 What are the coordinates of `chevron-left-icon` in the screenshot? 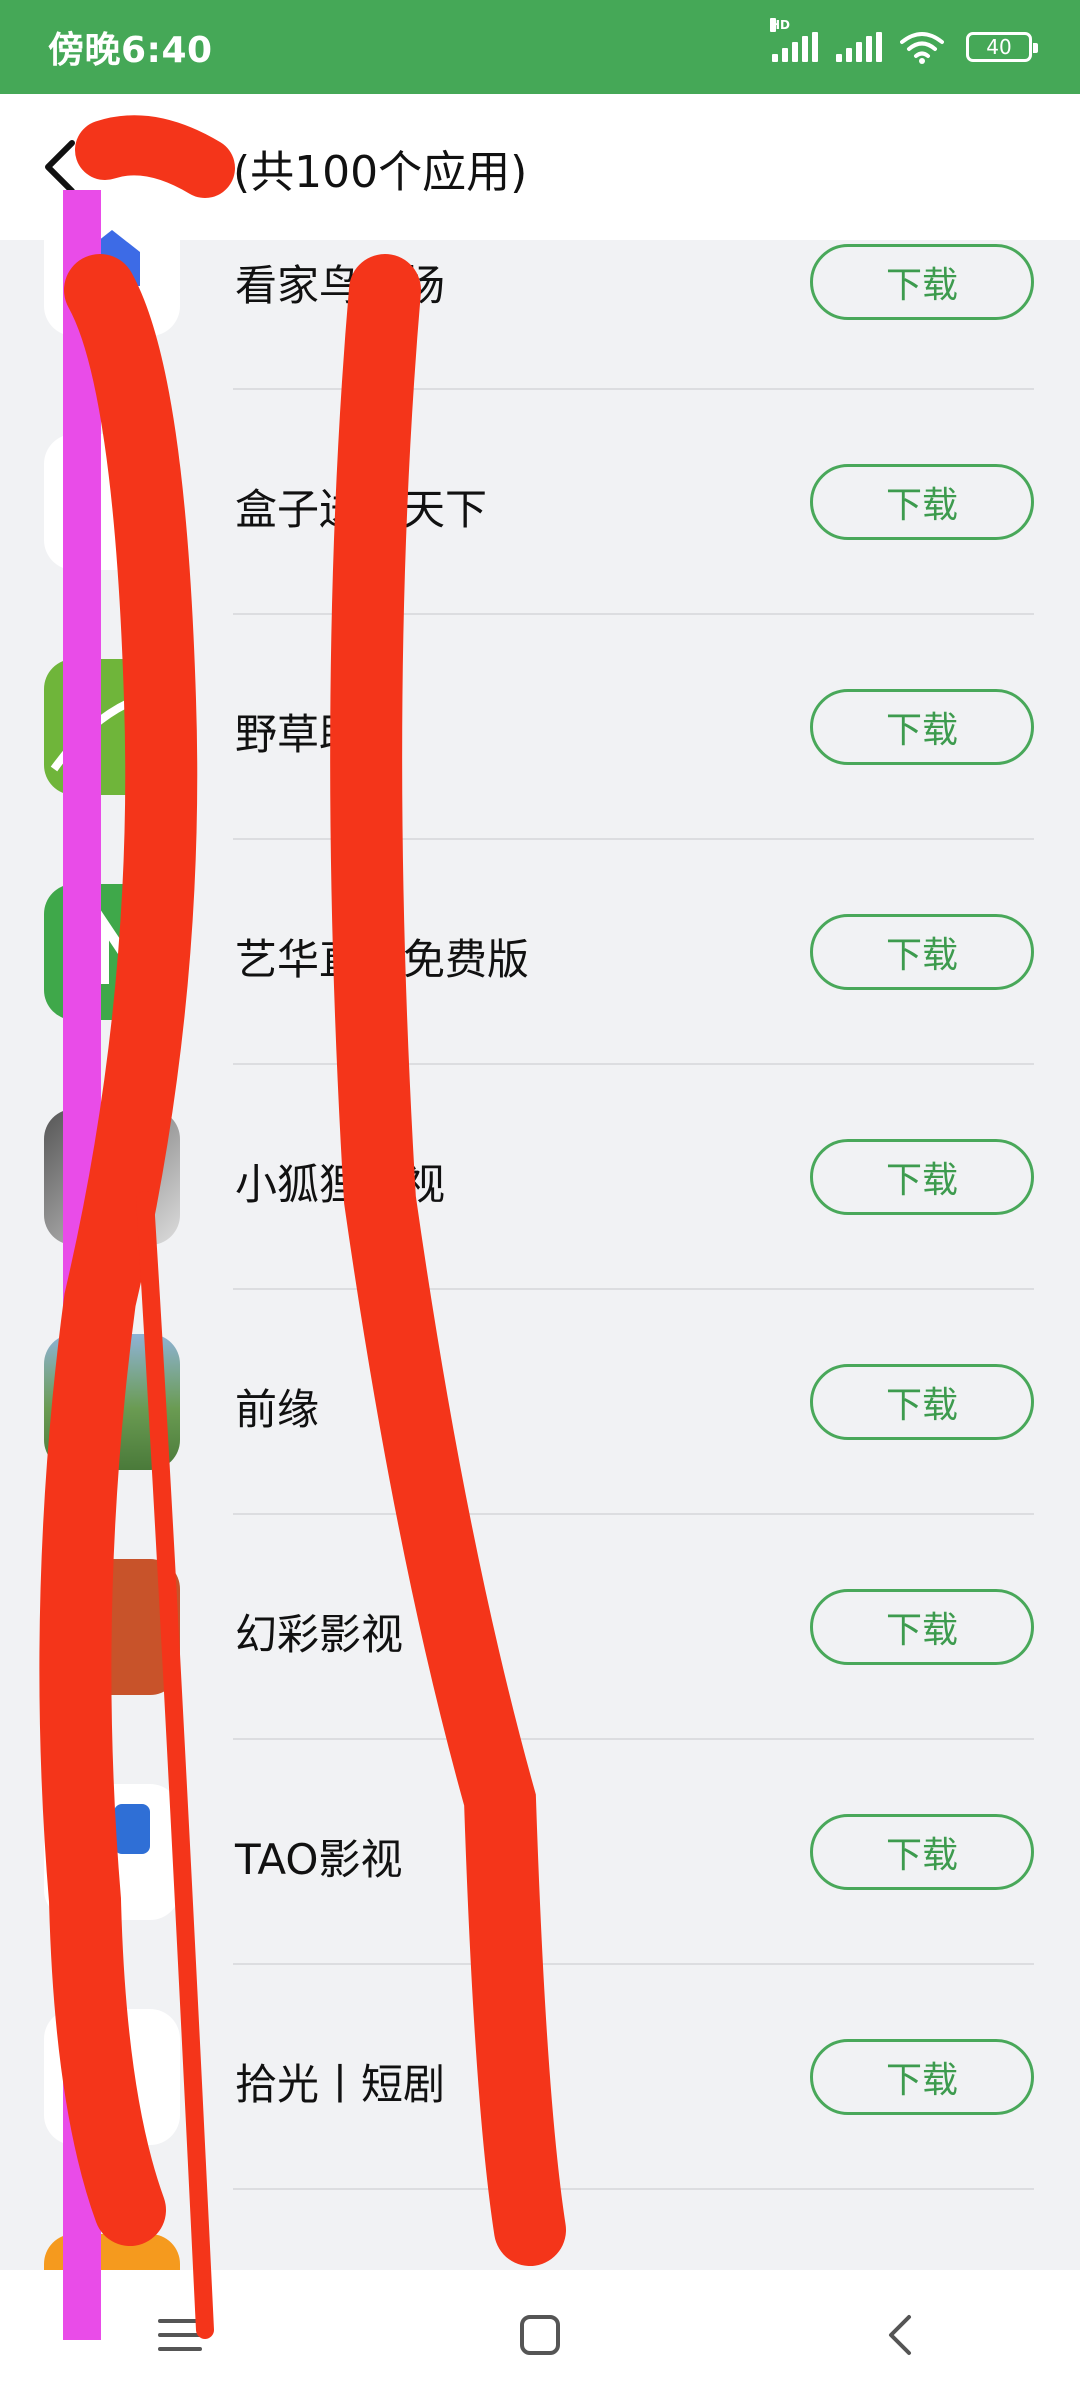 It's located at (60, 167).